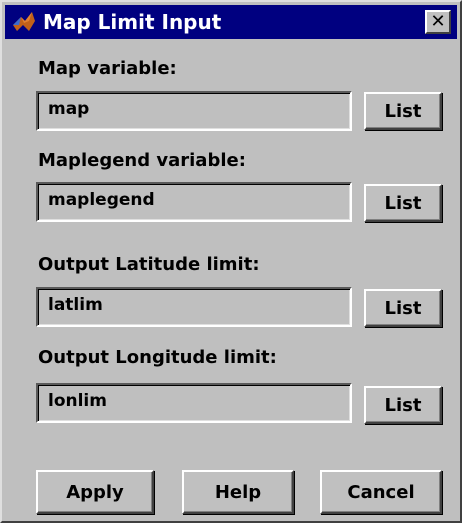 The image size is (462, 523). I want to click on output-longitude-limit-label: Output Longitude limit:, so click(157, 357).